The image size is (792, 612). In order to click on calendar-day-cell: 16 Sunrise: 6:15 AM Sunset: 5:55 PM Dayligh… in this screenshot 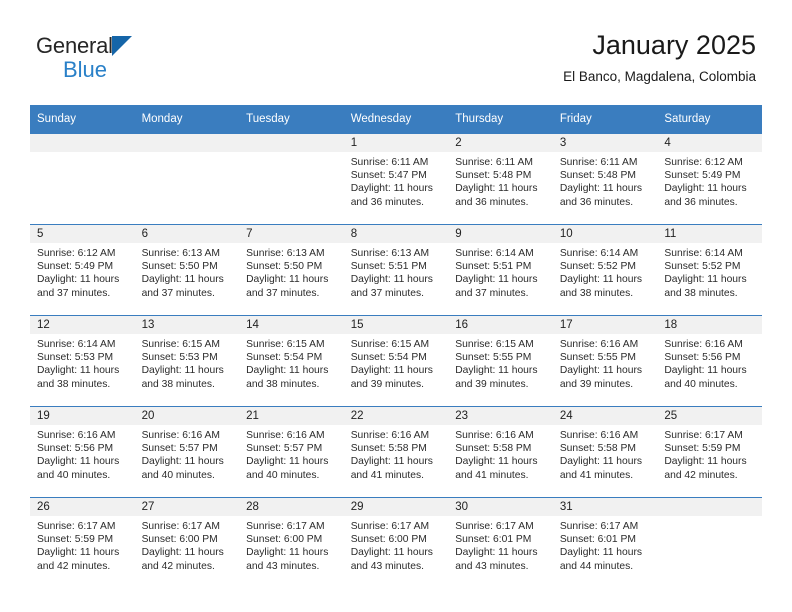, I will do `click(500, 361)`.